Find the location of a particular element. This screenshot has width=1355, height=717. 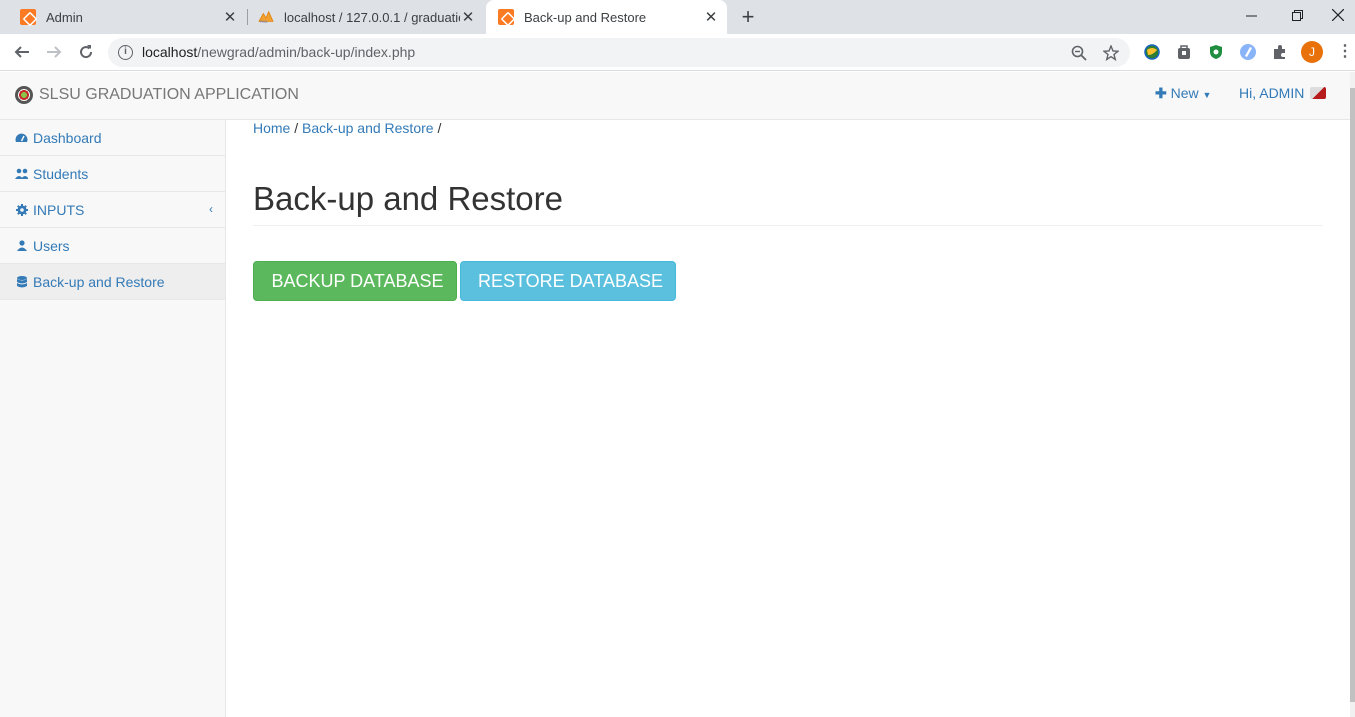

browser-tab-admin: Admin ✕ is located at coordinates (123, 17).